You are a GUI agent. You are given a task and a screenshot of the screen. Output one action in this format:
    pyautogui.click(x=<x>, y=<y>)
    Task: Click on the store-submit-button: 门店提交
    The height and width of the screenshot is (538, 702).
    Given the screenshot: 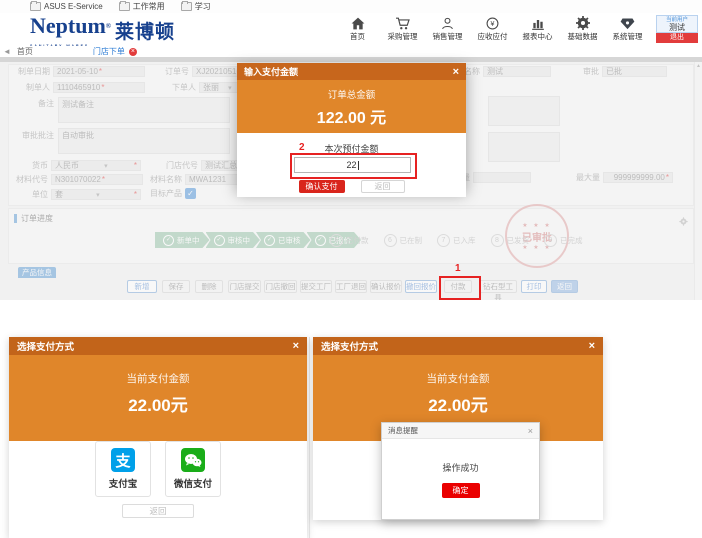 What is the action you would take?
    pyautogui.click(x=244, y=286)
    